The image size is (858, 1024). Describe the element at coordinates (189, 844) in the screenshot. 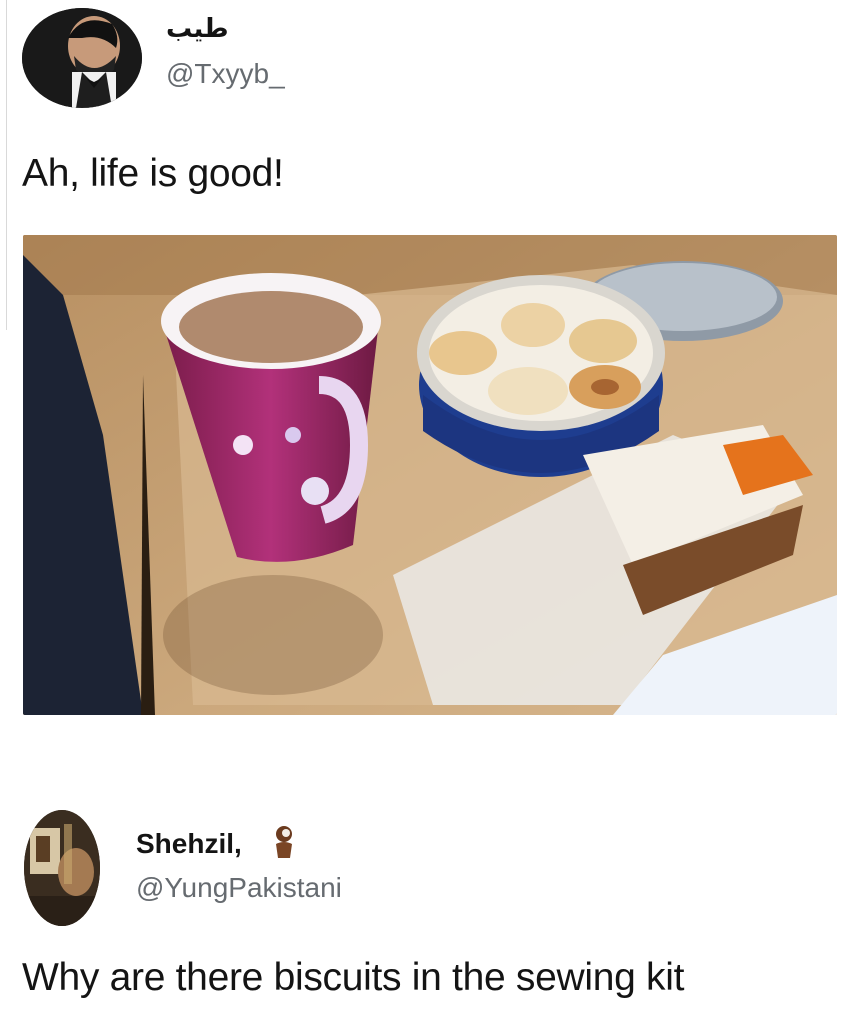

I see `display-name: Shehzil,` at that location.